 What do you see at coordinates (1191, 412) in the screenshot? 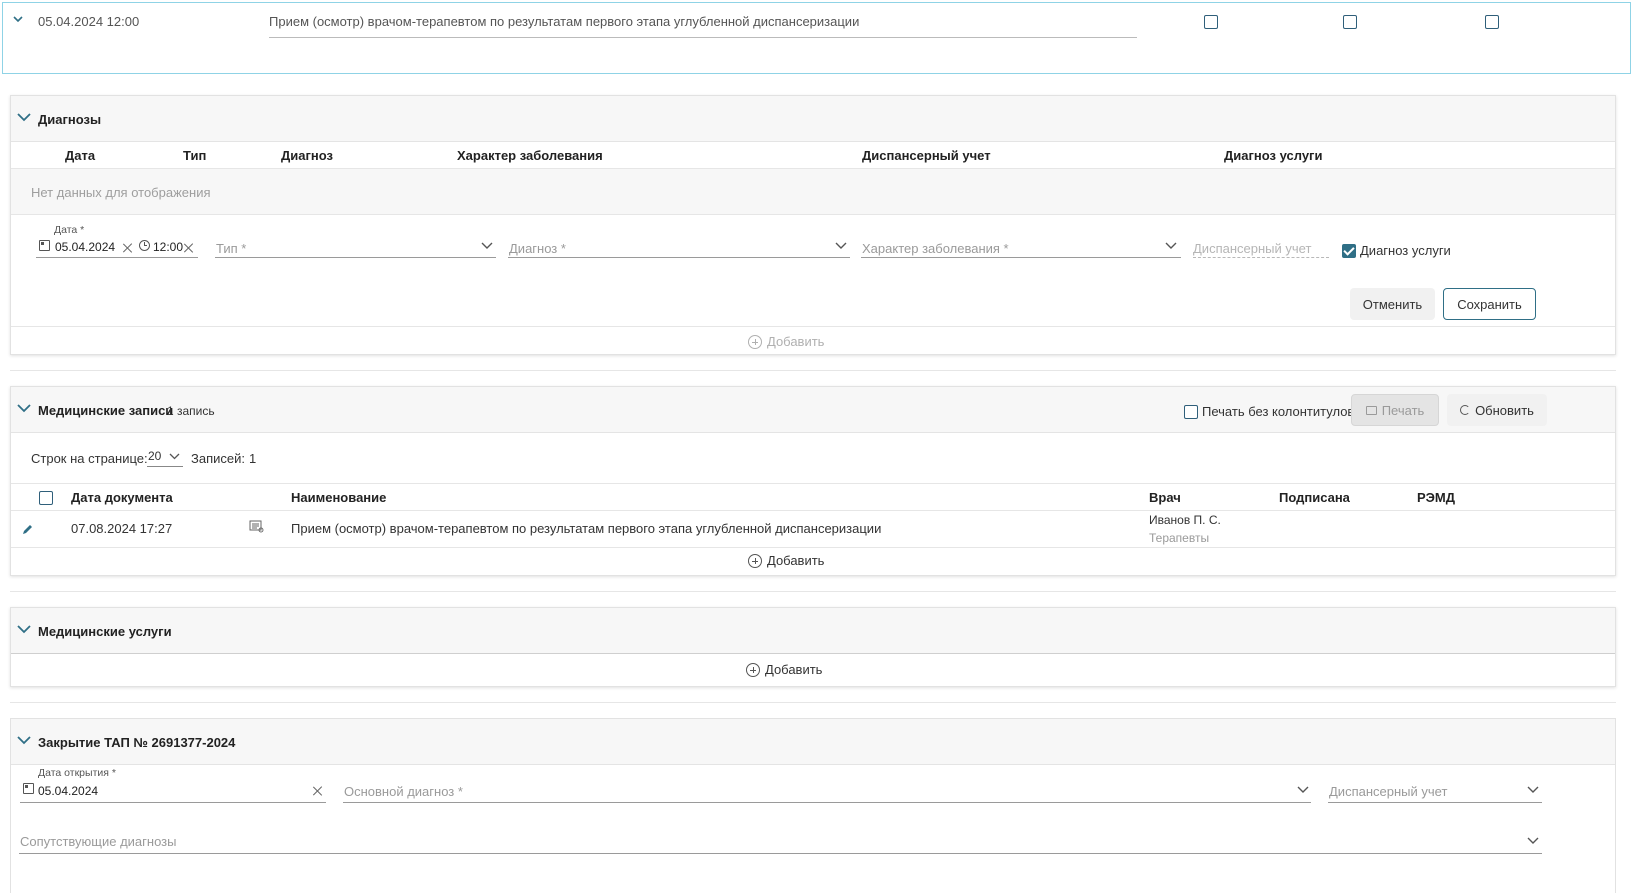
I see `print-no-headers-checkbox` at bounding box center [1191, 412].